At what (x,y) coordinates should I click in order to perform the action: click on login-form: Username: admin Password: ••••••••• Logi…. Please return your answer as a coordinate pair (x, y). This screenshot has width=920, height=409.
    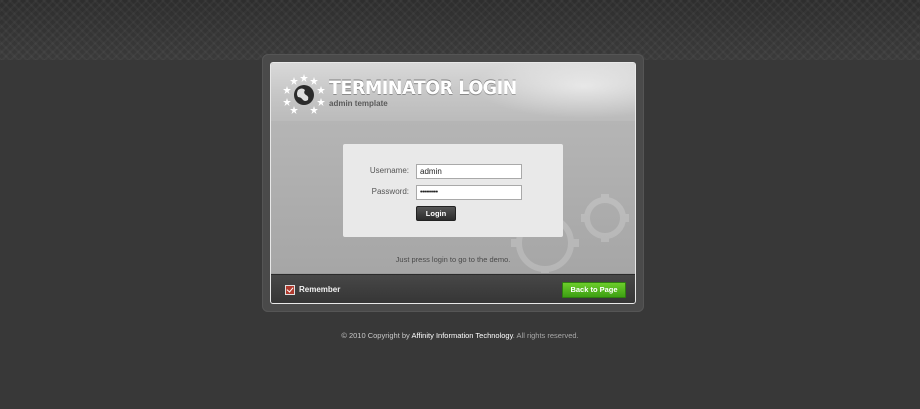
    Looking at the image, I should click on (453, 190).